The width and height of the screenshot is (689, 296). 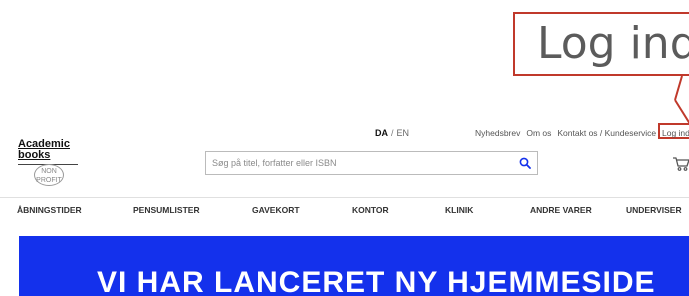 What do you see at coordinates (381, 133) in the screenshot?
I see `language-da: DA` at bounding box center [381, 133].